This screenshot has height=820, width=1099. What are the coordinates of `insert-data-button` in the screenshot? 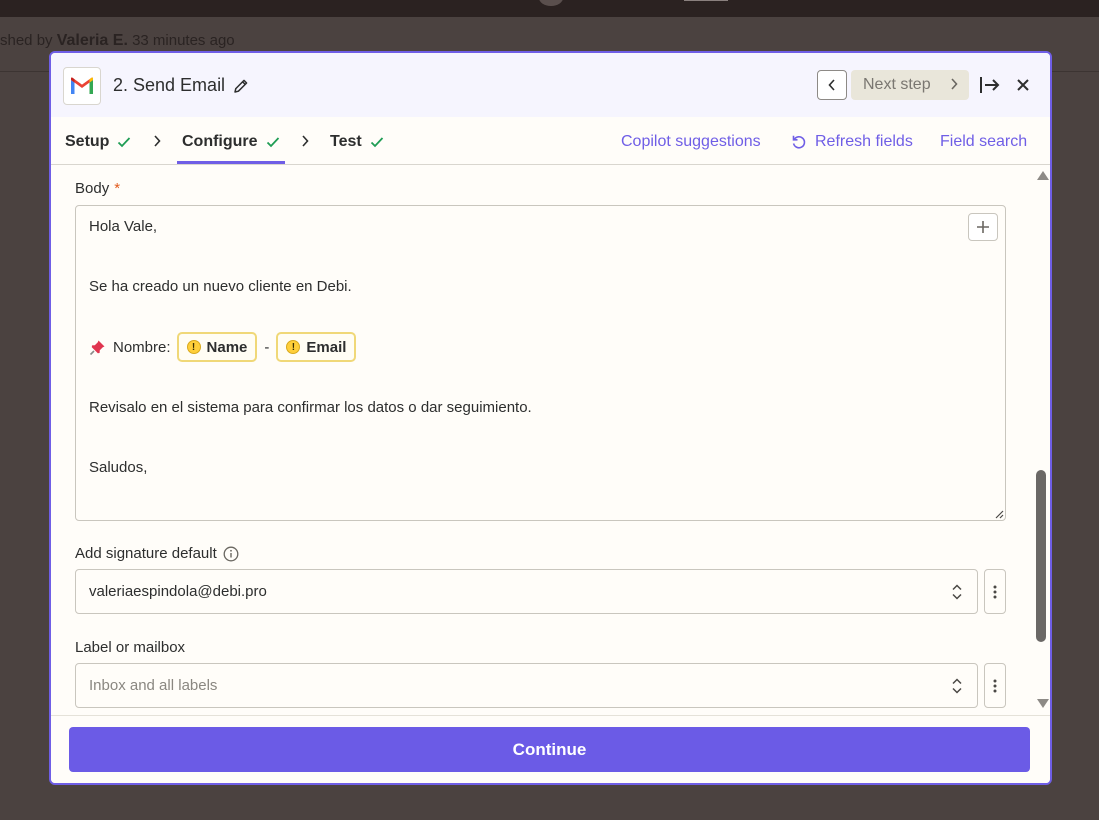 It's located at (983, 227).